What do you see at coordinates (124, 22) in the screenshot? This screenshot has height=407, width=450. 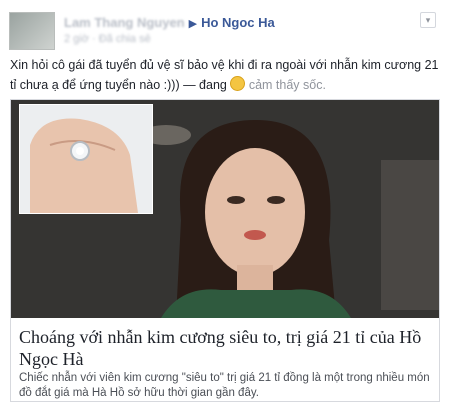 I see `author-name: Lam Thang Nguyen` at bounding box center [124, 22].